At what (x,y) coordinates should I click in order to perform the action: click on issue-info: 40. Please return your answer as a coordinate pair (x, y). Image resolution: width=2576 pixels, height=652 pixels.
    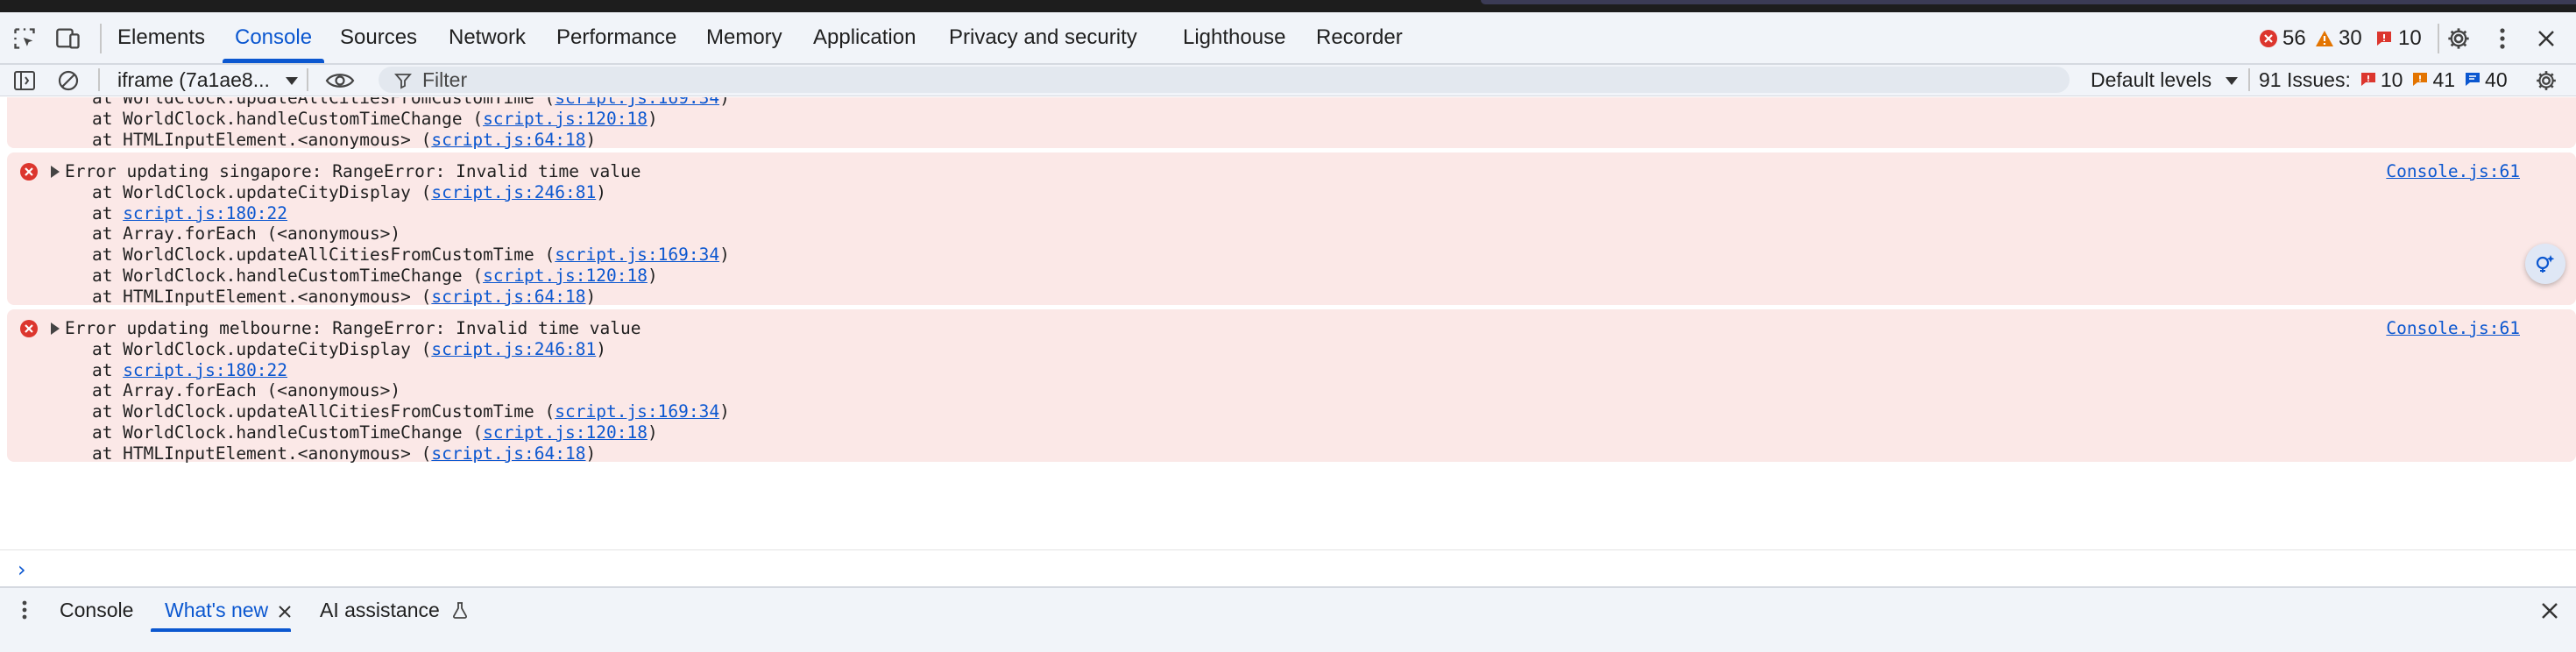
    Looking at the image, I should click on (2486, 80).